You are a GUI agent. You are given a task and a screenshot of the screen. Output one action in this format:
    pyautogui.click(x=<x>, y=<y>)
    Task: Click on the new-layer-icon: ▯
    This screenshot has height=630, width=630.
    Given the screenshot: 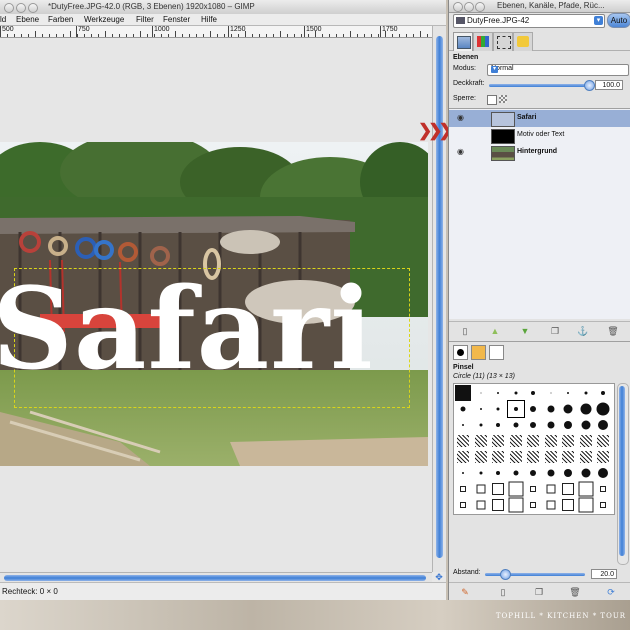 What is the action you would take?
    pyautogui.click(x=465, y=331)
    